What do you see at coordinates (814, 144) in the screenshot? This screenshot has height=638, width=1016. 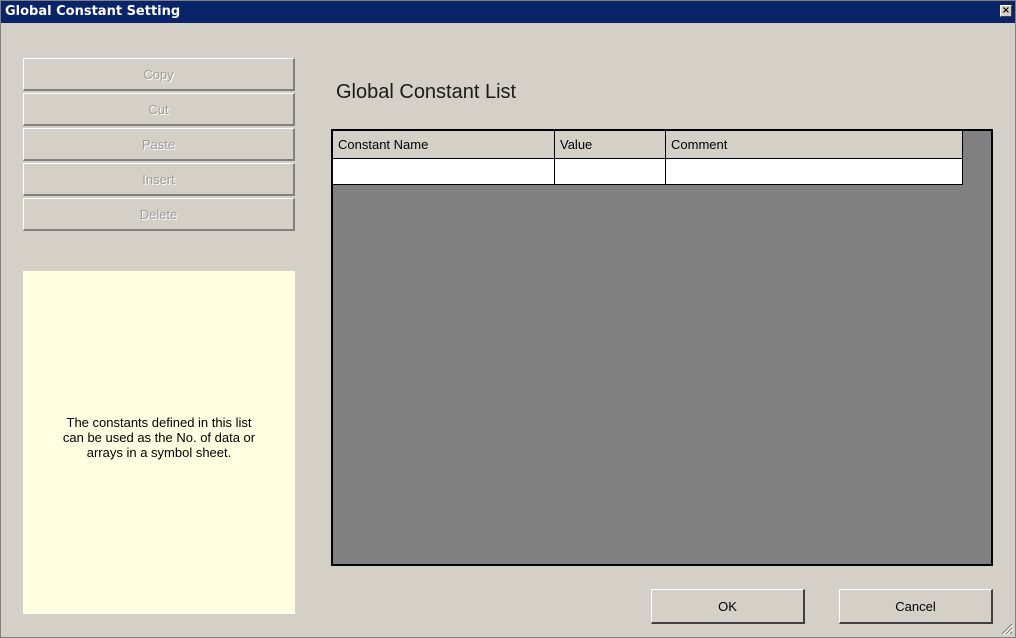 I see `column-header-comment: Comment` at bounding box center [814, 144].